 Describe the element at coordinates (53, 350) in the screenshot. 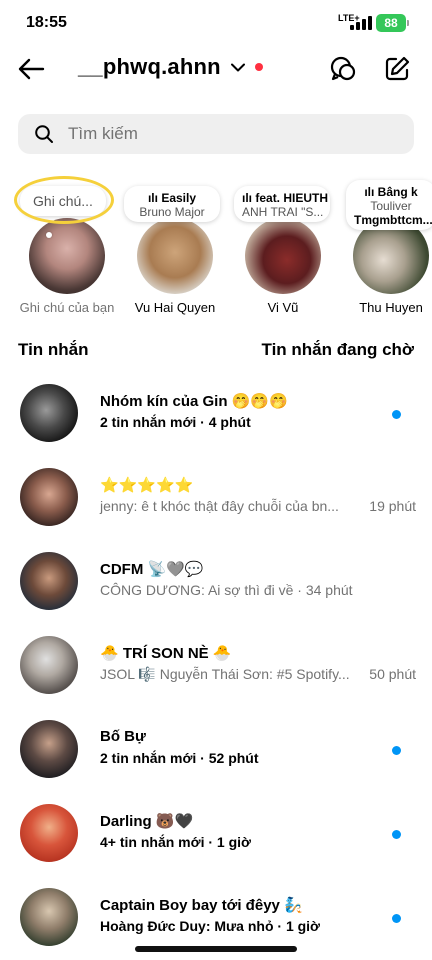

I see `tab-messages: Tin nhắn` at that location.